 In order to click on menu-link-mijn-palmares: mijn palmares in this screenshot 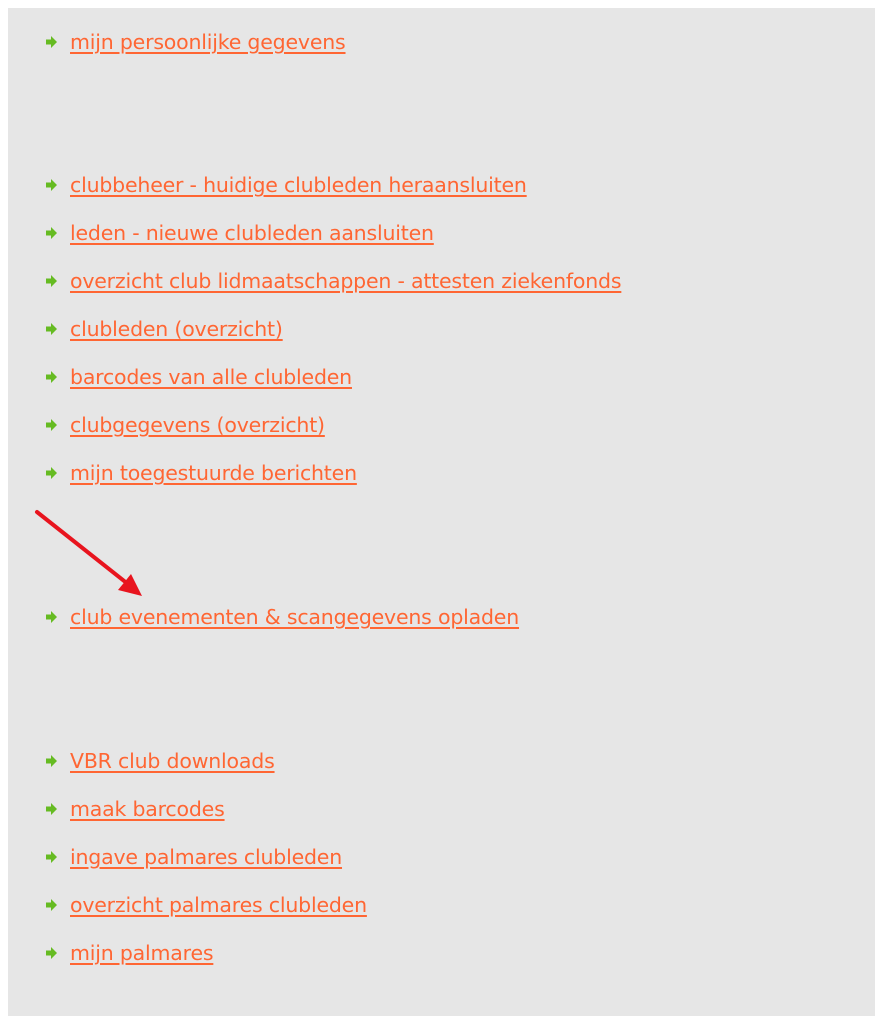, I will do `click(142, 953)`.